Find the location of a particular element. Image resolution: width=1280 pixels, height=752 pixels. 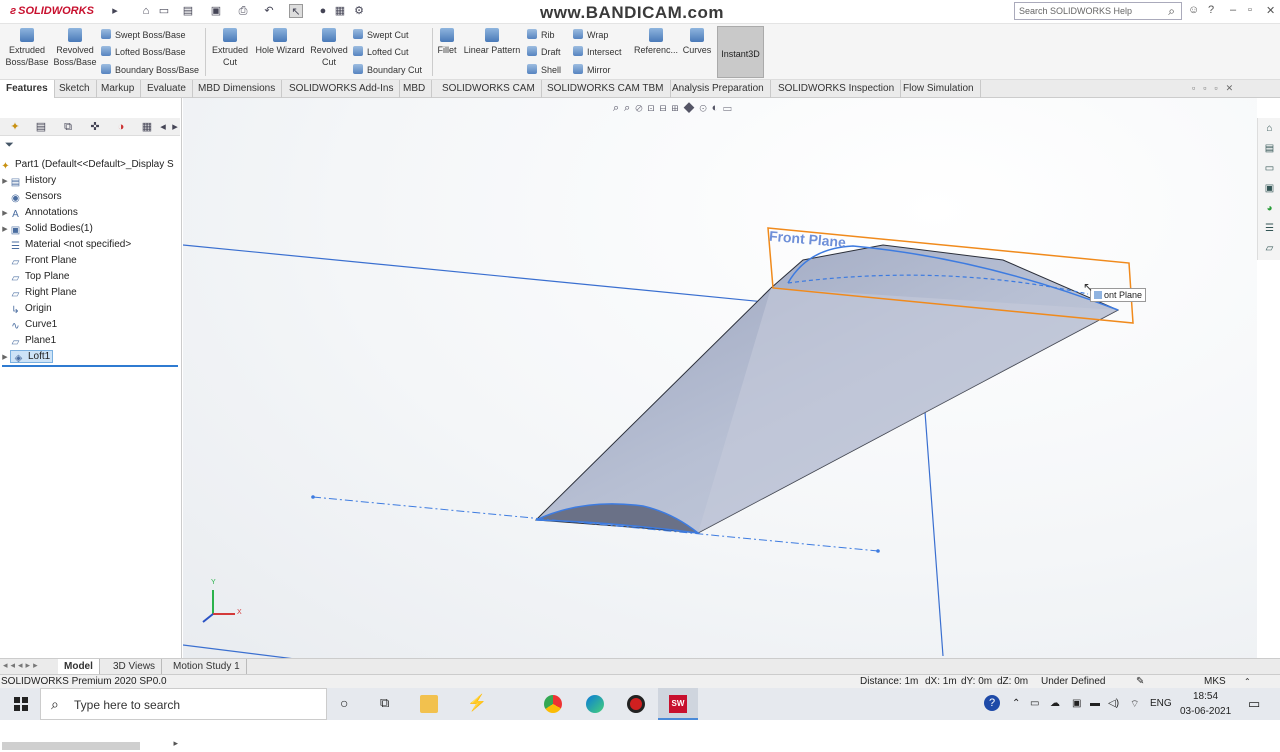

draft-button: Draft is located at coordinates (544, 51).